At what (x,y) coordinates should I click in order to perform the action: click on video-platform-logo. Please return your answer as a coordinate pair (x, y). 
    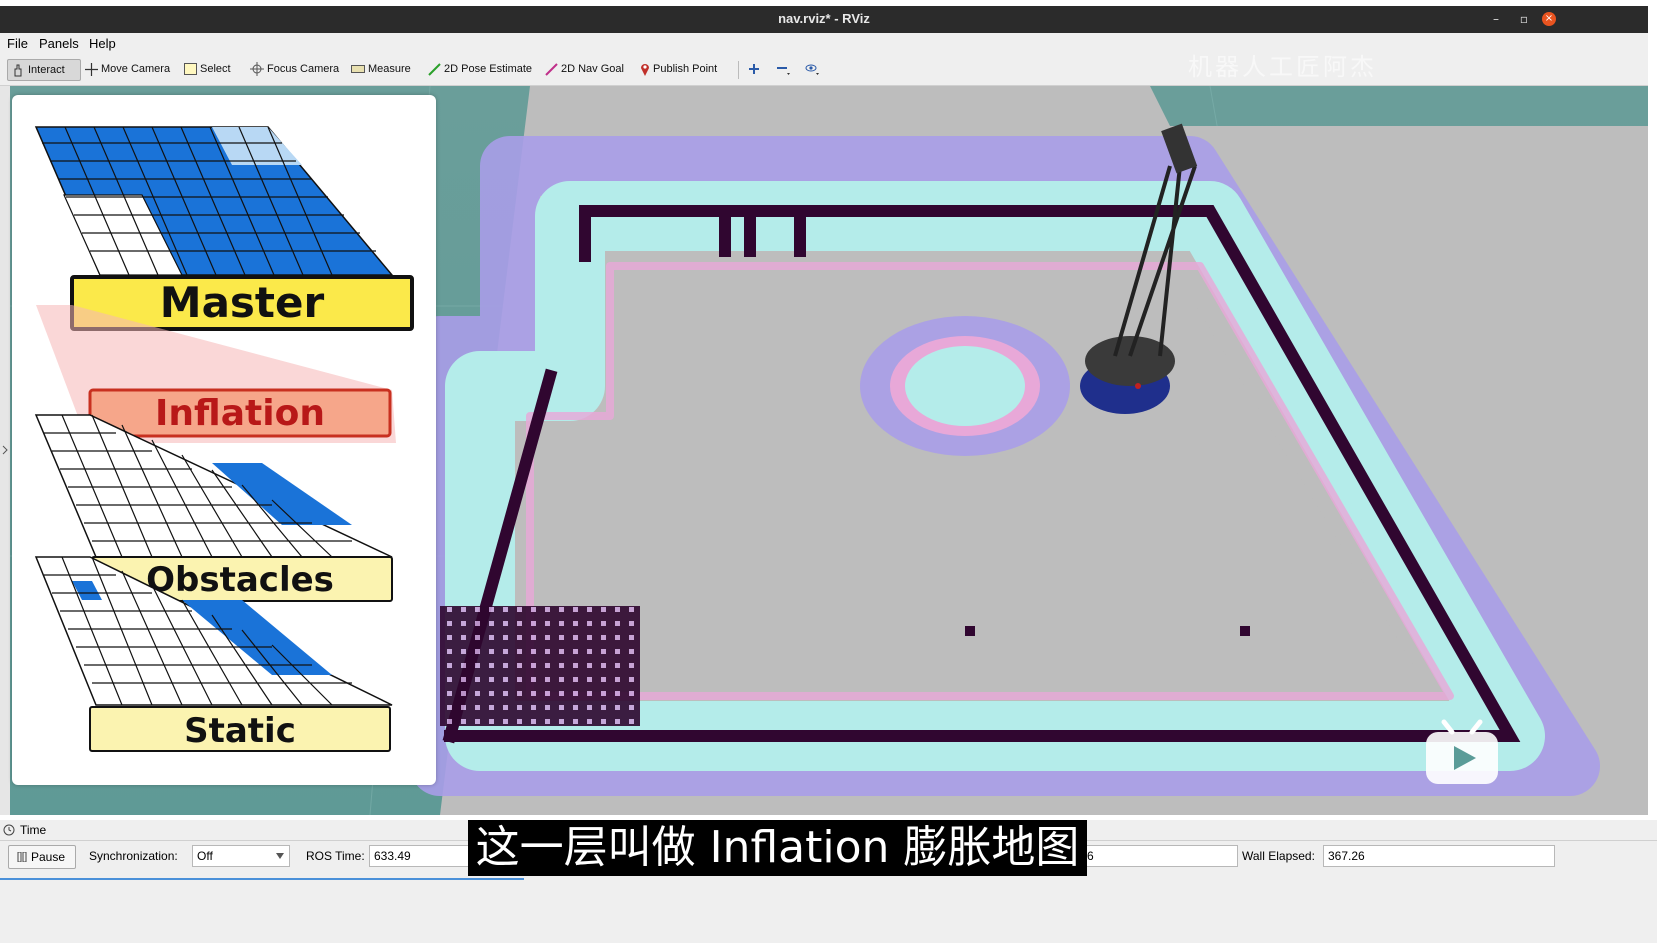
    Looking at the image, I should click on (1462, 752).